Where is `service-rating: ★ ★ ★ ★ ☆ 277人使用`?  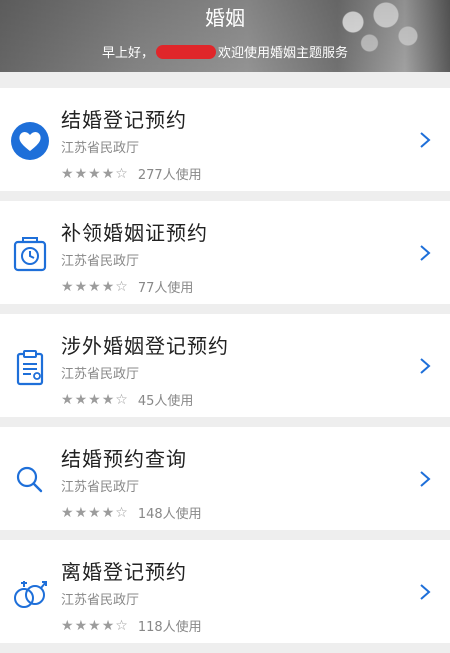
service-rating: ★ ★ ★ ★ ☆ 277人使用 is located at coordinates (131, 174).